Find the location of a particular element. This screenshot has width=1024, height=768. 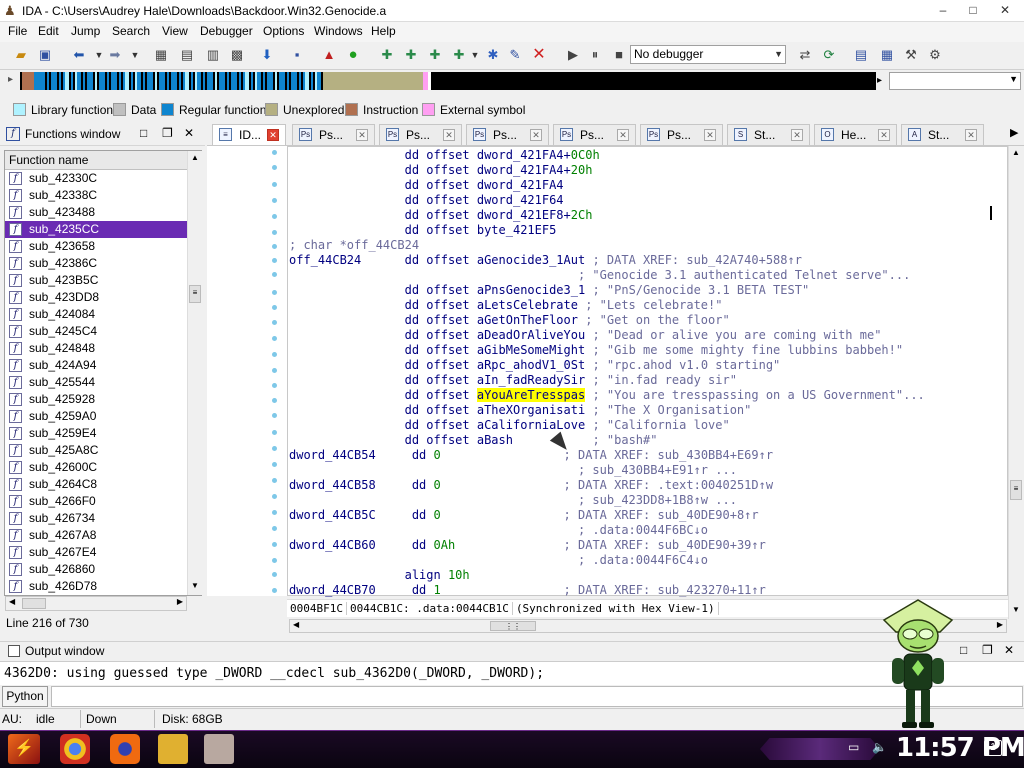

disassembly-line: align 10h is located at coordinates (379, 575).